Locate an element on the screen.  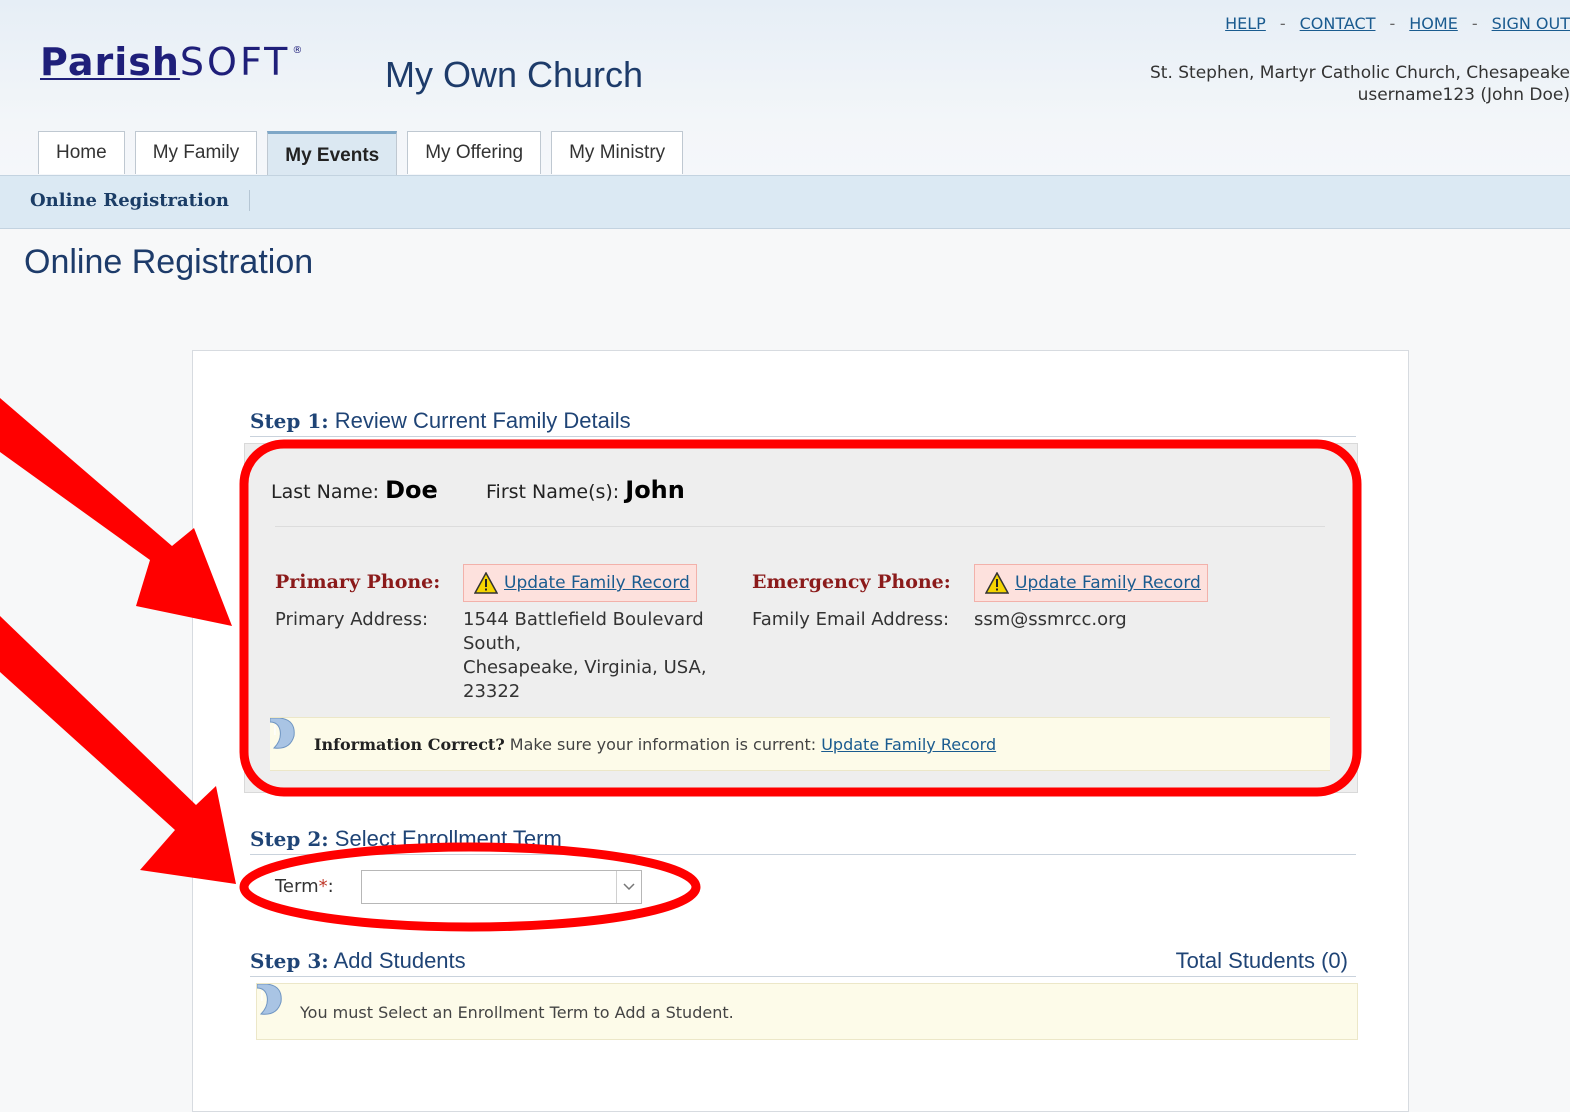
name-divider is located at coordinates (800, 526).